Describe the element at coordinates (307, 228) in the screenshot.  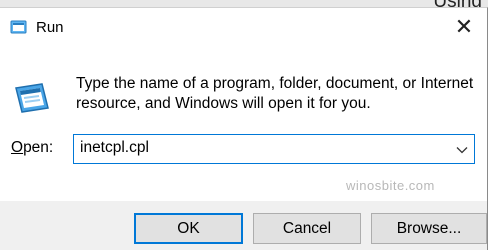
I see `cancel-button: Cancel` at that location.